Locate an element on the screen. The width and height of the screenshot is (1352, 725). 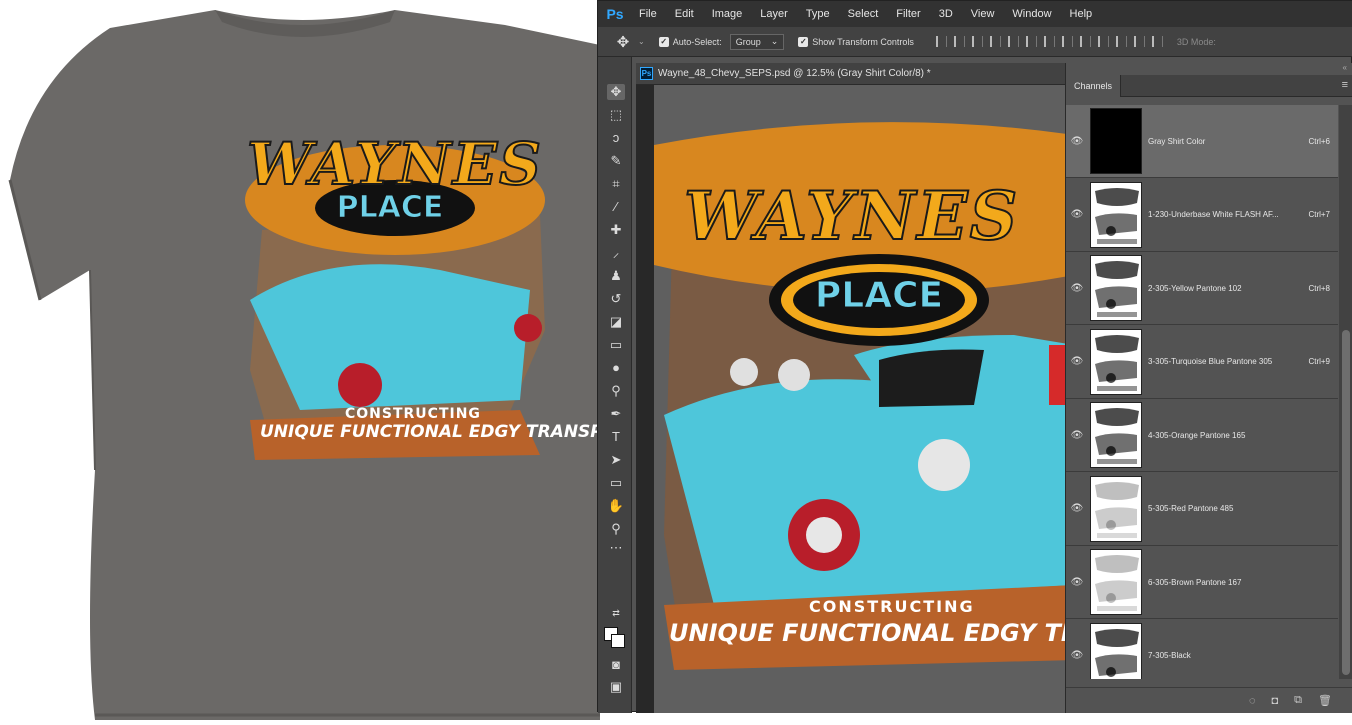
distribute-bottom-icon is located at coordinates (1085, 41).